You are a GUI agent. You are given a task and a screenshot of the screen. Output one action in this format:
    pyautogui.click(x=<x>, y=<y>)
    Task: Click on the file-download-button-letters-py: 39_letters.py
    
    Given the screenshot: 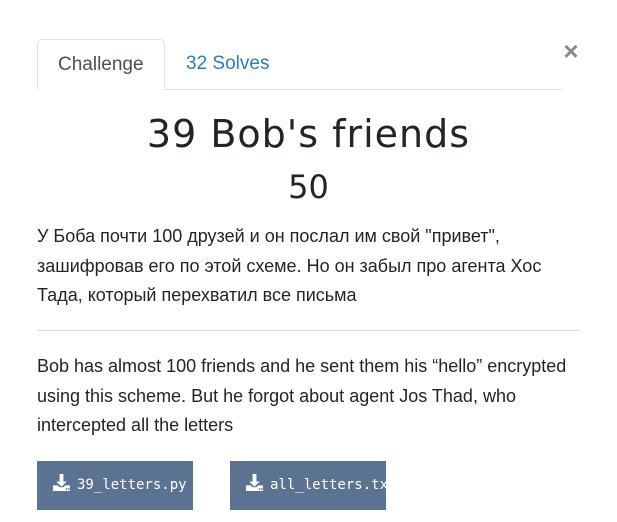 What is the action you would take?
    pyautogui.click(x=115, y=485)
    